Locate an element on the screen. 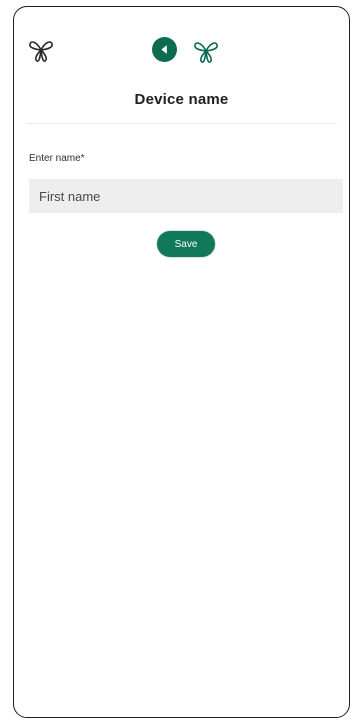 The width and height of the screenshot is (353, 722). save-button: Save is located at coordinates (186, 244).